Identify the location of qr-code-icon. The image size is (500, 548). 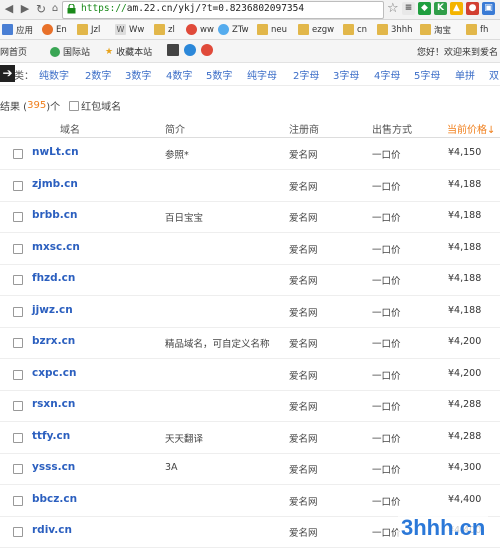
(174, 50).